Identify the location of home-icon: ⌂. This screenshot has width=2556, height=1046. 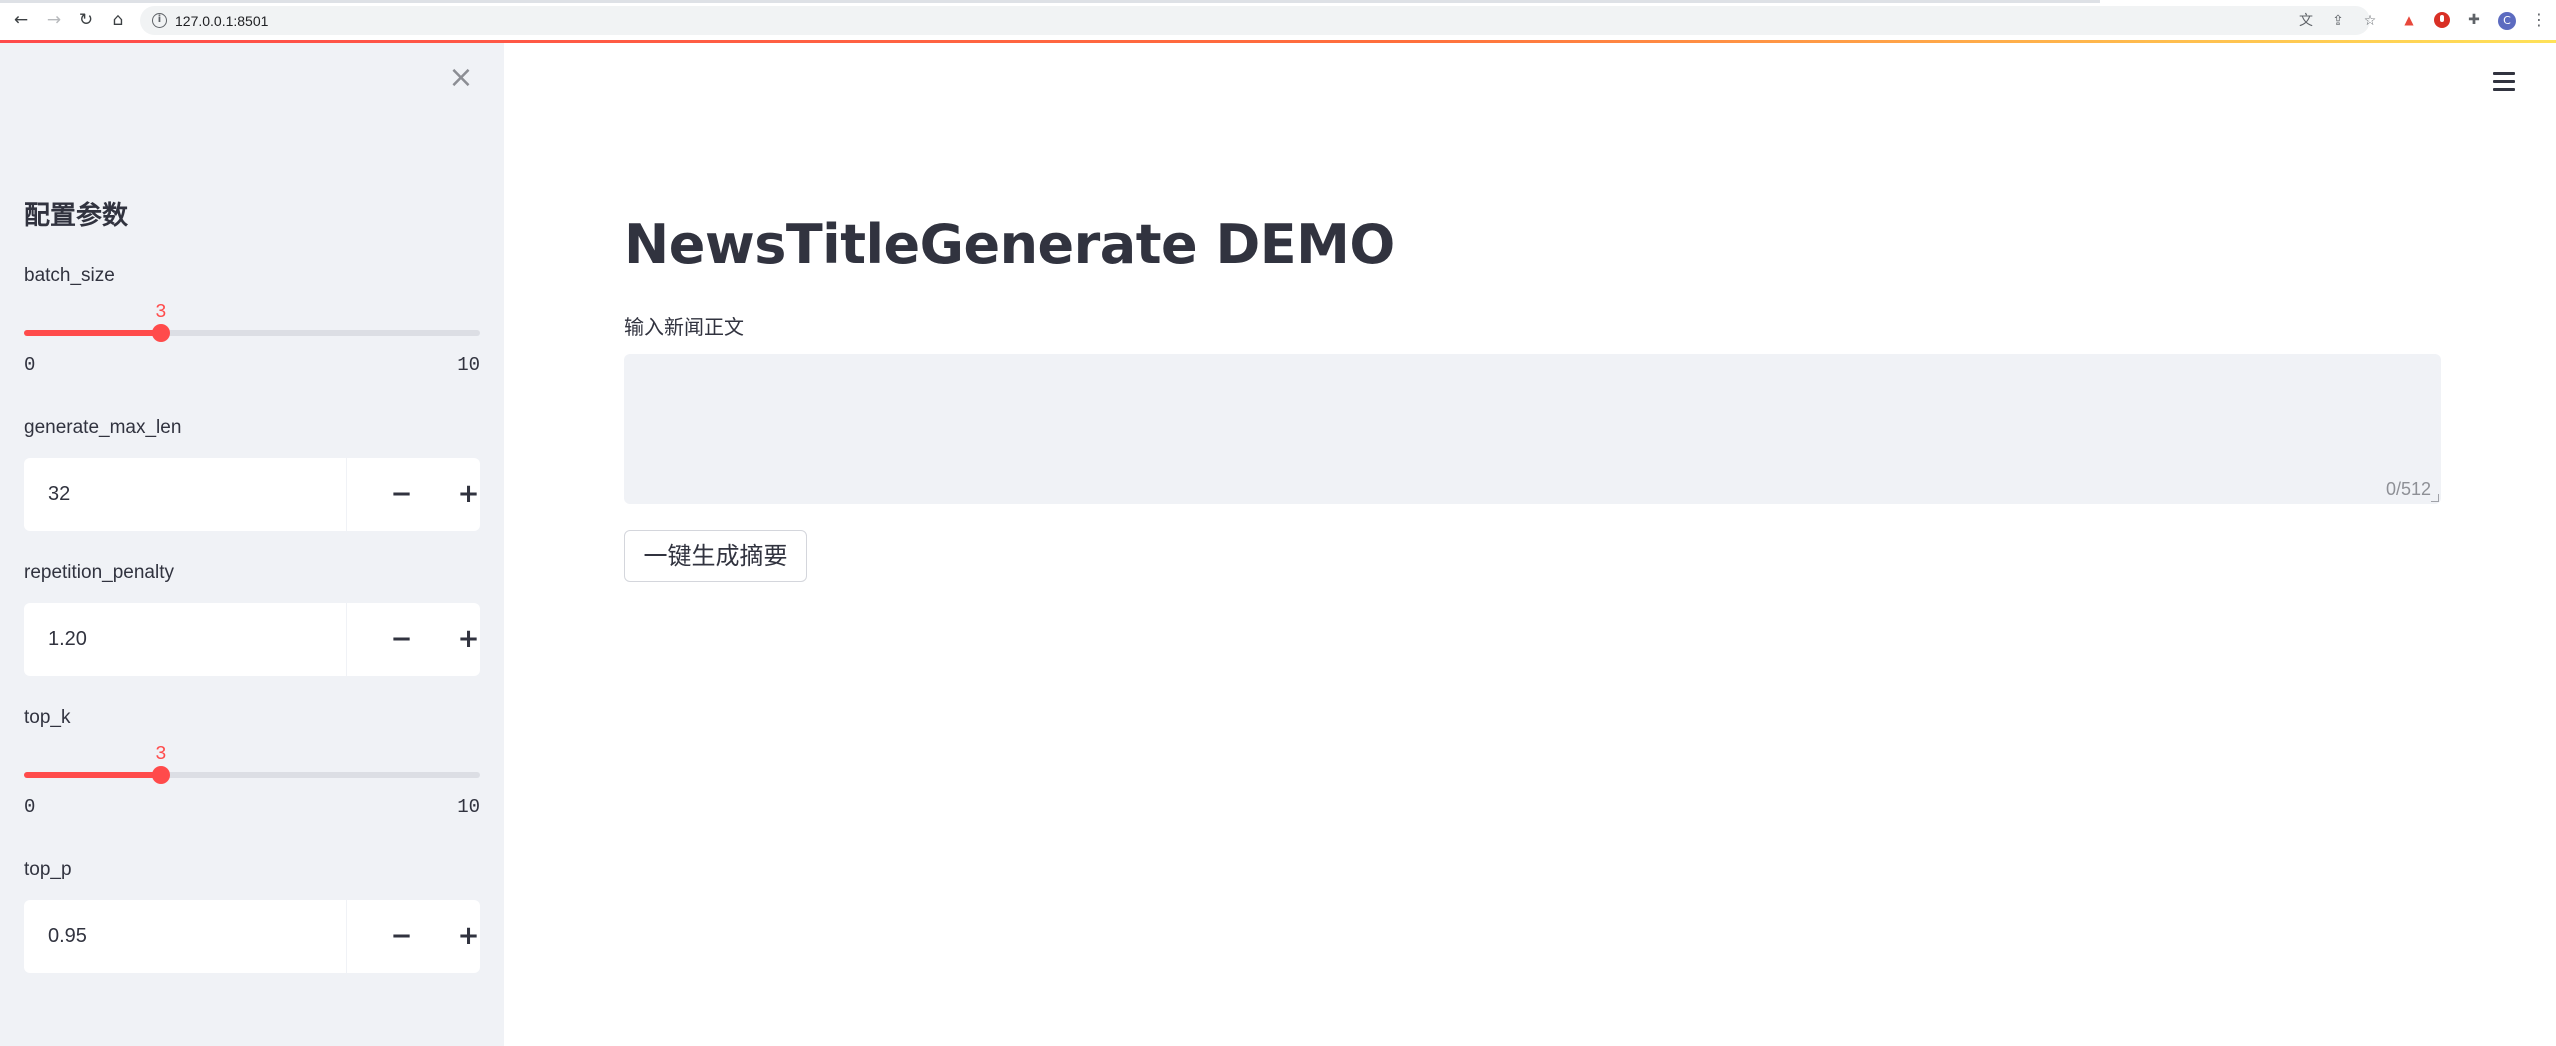
(118, 20).